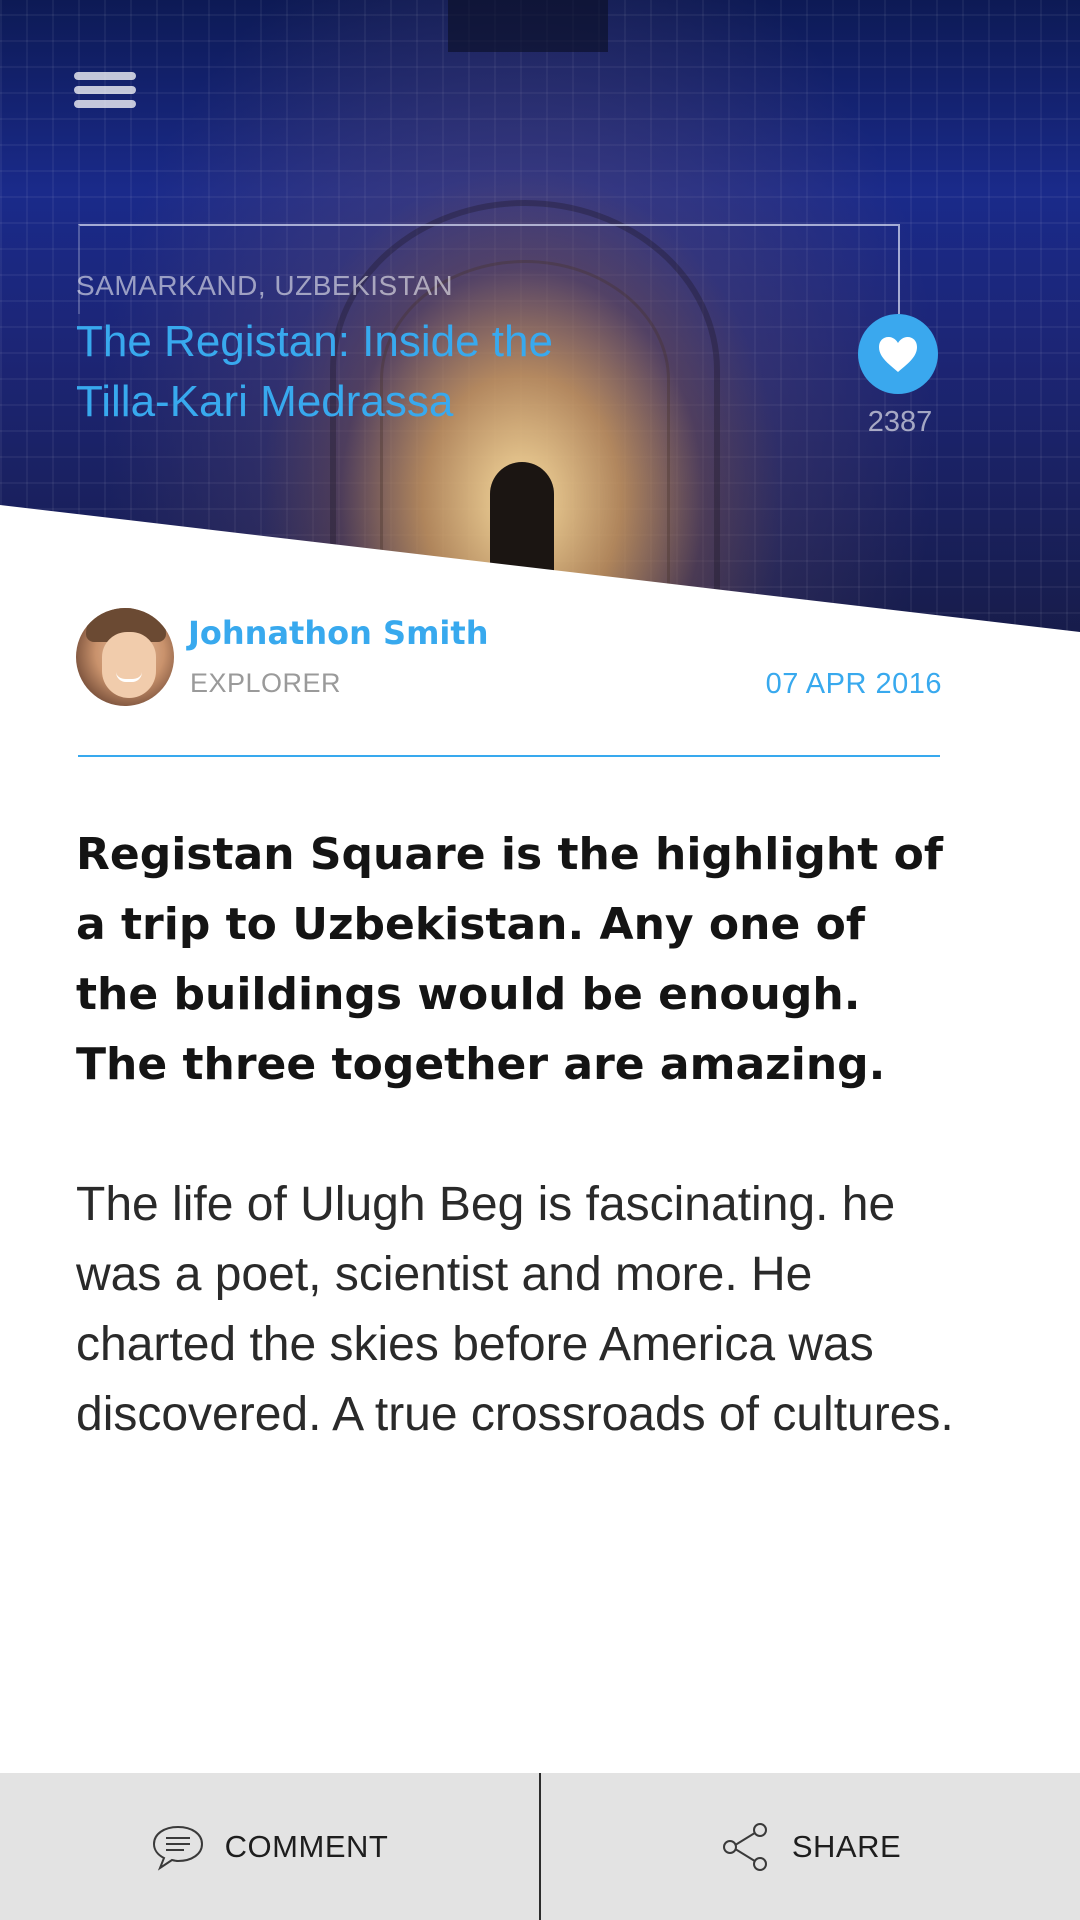 The width and height of the screenshot is (1080, 1920). I want to click on author-role: EXPLORER, so click(266, 683).